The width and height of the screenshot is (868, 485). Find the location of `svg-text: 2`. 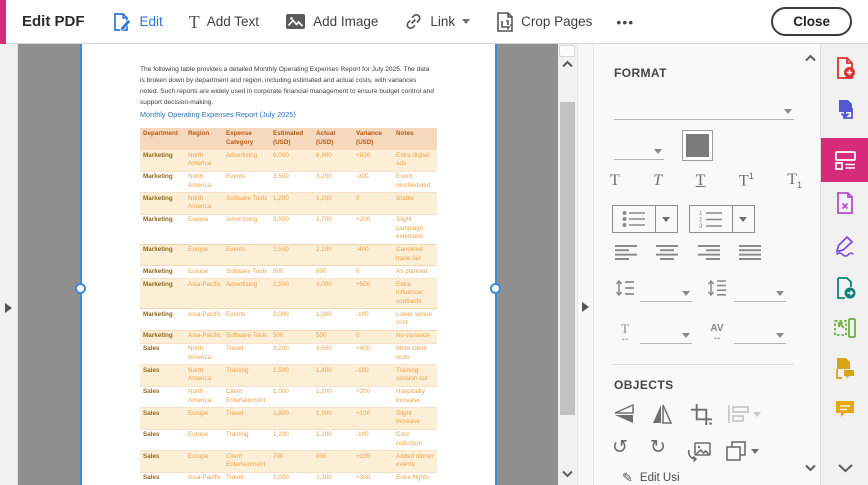

svg-text: 2 is located at coordinates (701, 221).